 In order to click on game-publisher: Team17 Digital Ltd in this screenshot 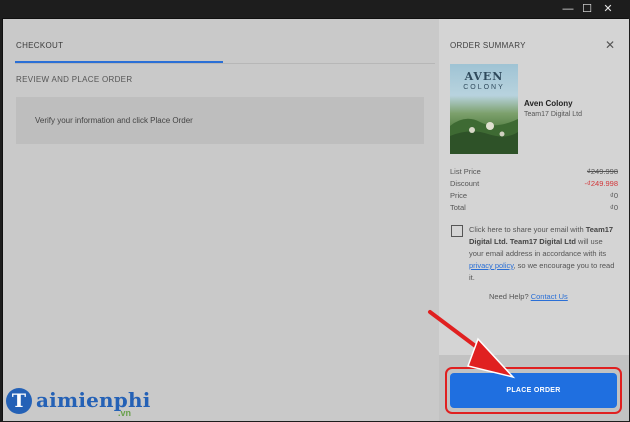, I will do `click(553, 114)`.